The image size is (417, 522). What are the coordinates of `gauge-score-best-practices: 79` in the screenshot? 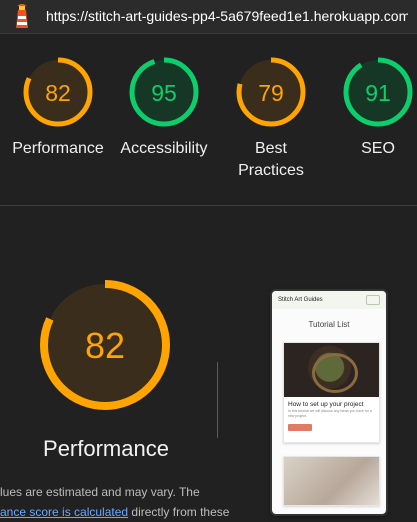 It's located at (271, 93).